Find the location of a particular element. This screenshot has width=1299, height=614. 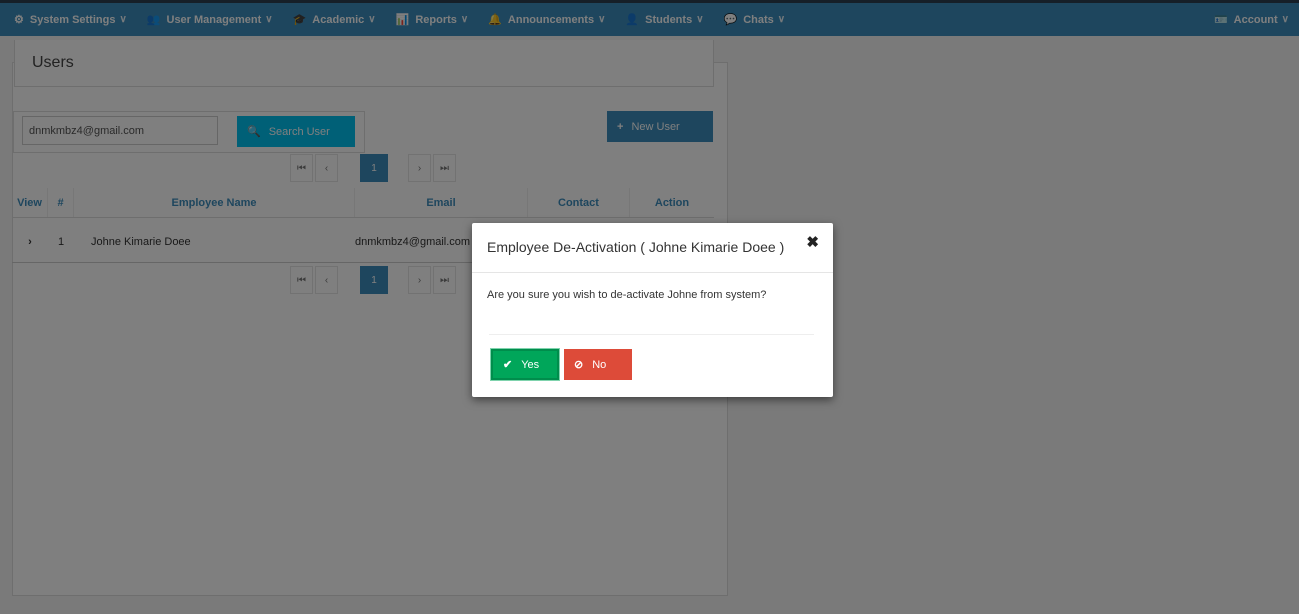

yes-button: ✔ Yes is located at coordinates (525, 364).